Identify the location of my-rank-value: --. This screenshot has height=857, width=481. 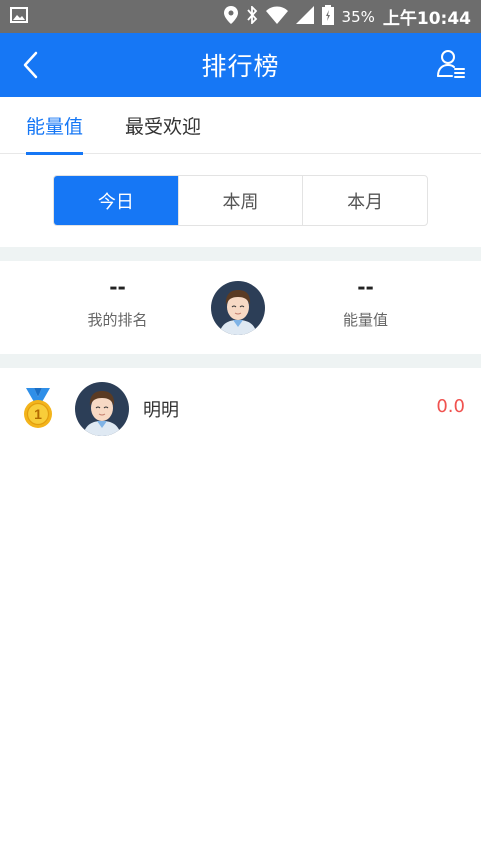
(117, 287).